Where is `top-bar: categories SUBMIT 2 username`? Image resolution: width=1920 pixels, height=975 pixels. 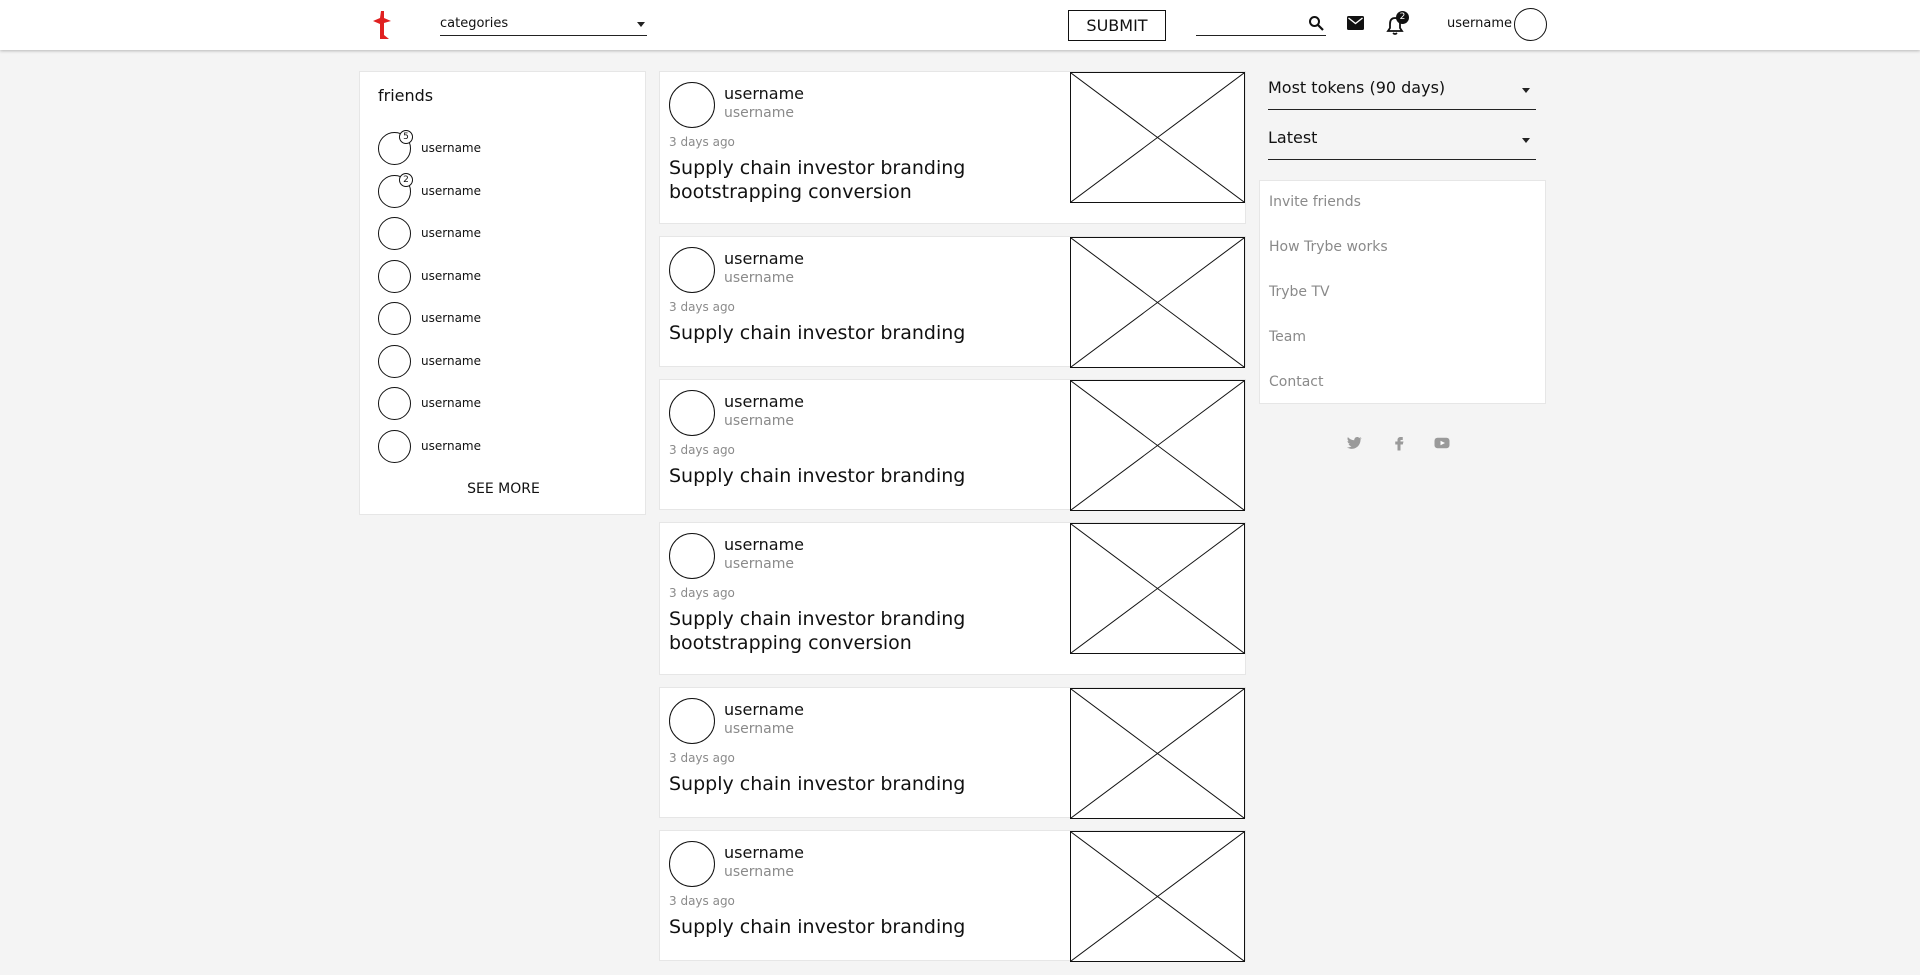 top-bar: categories SUBMIT 2 username is located at coordinates (960, 25).